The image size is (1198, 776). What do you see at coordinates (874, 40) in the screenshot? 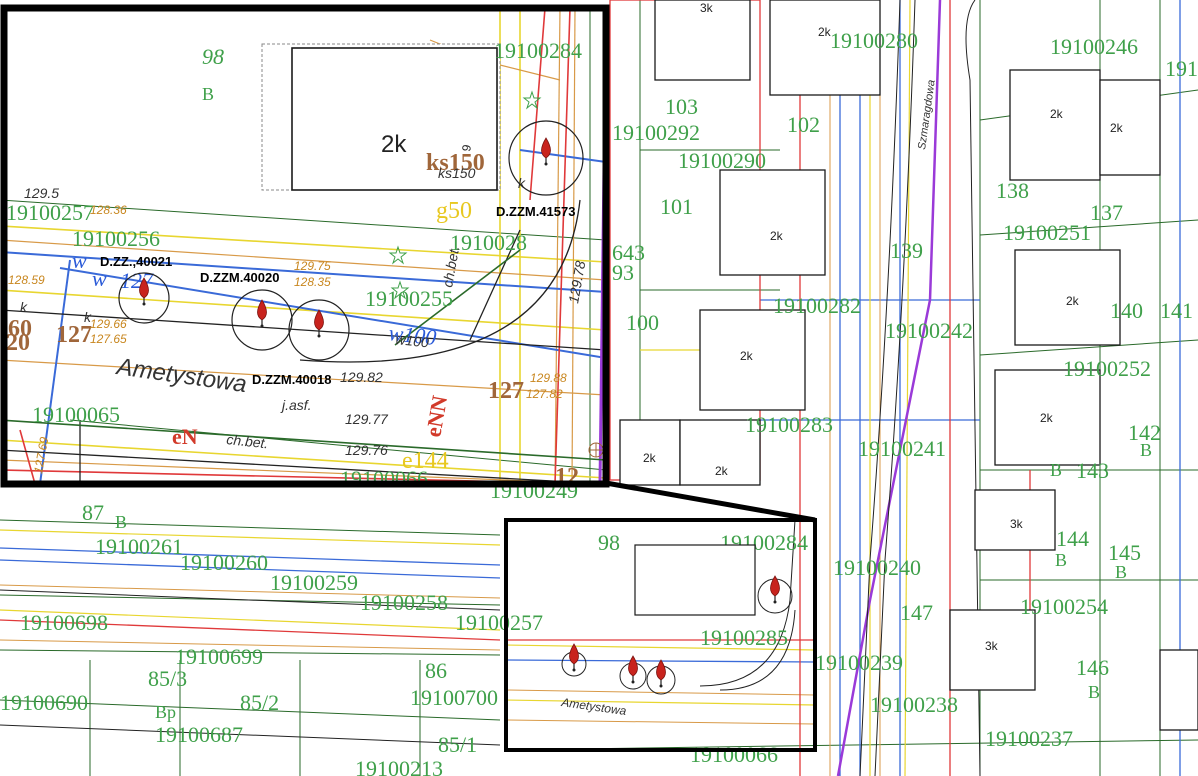
I see `parcel-19100280: 19100280` at bounding box center [874, 40].